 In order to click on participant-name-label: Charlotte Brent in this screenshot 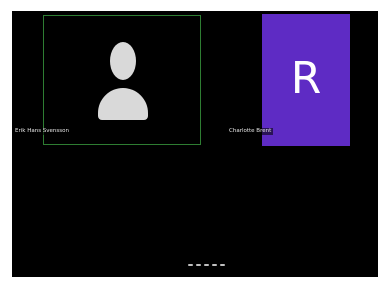, I will do `click(250, 131)`.